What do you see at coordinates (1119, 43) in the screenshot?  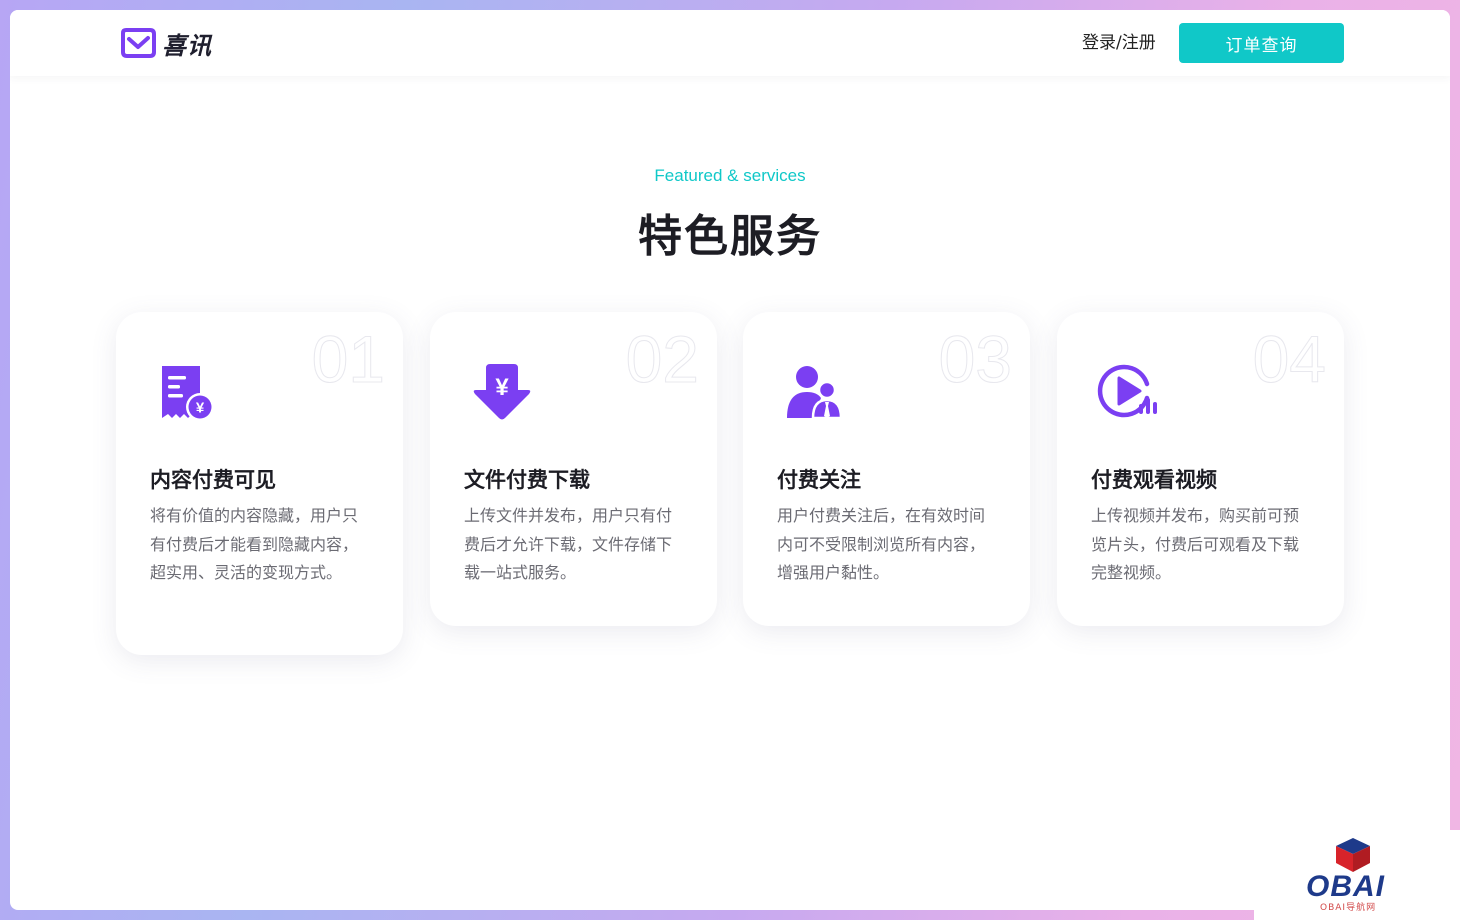 I see `login-register-link: 登录/注册` at bounding box center [1119, 43].